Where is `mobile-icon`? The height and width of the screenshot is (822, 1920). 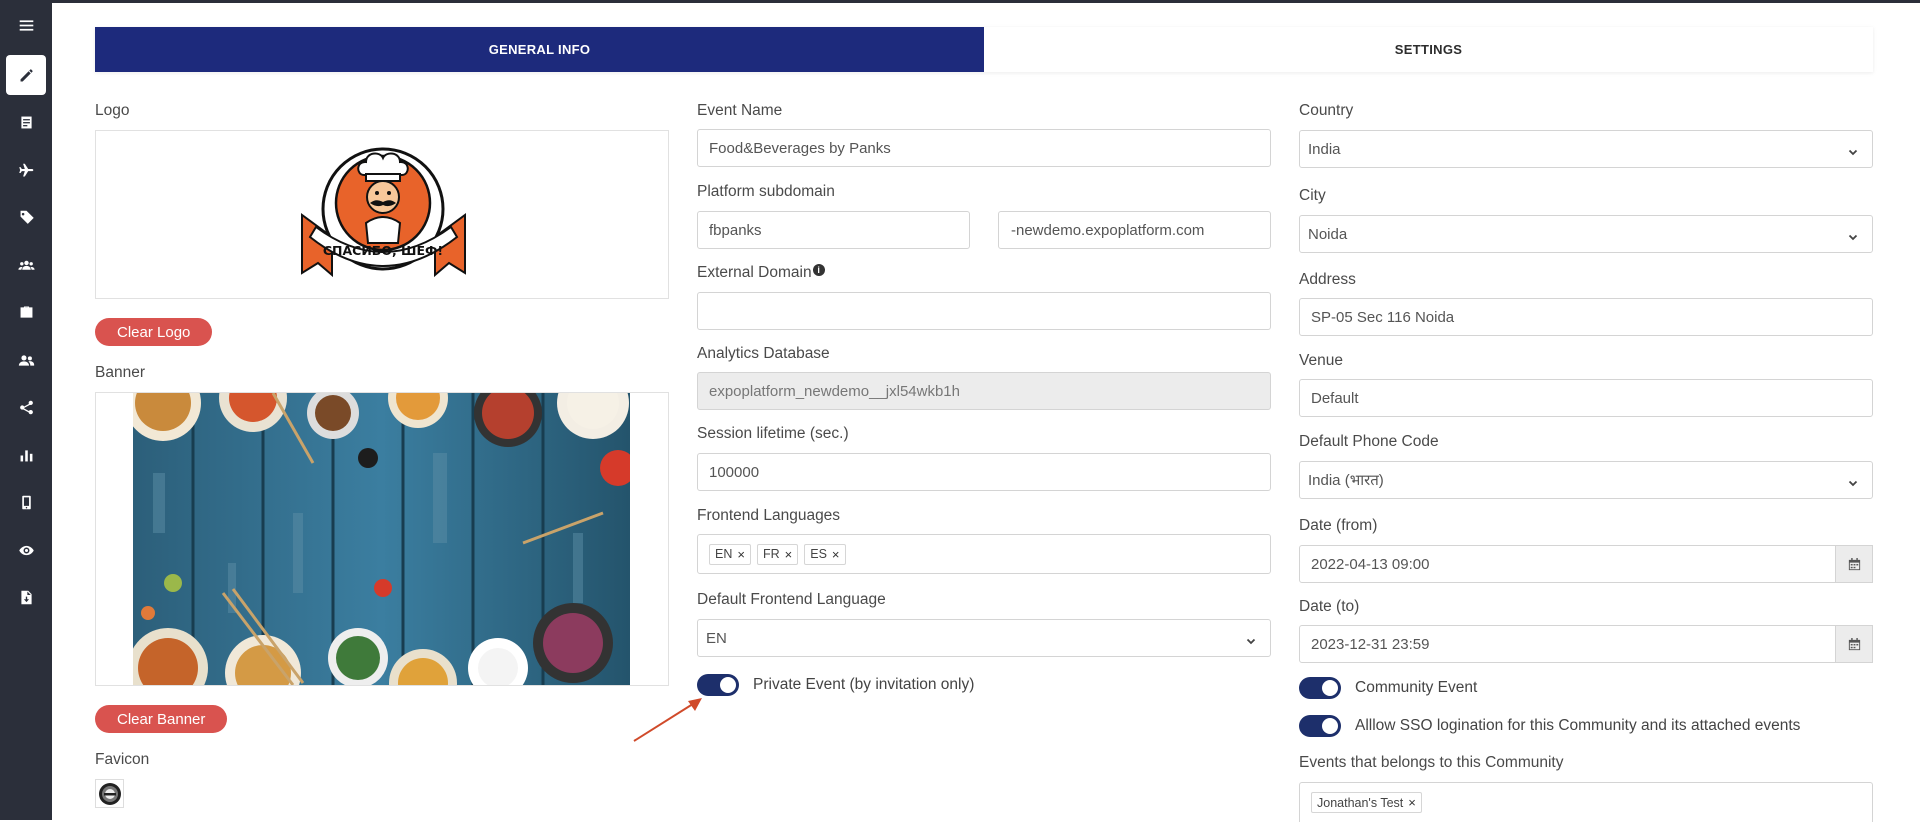 mobile-icon is located at coordinates (26, 502).